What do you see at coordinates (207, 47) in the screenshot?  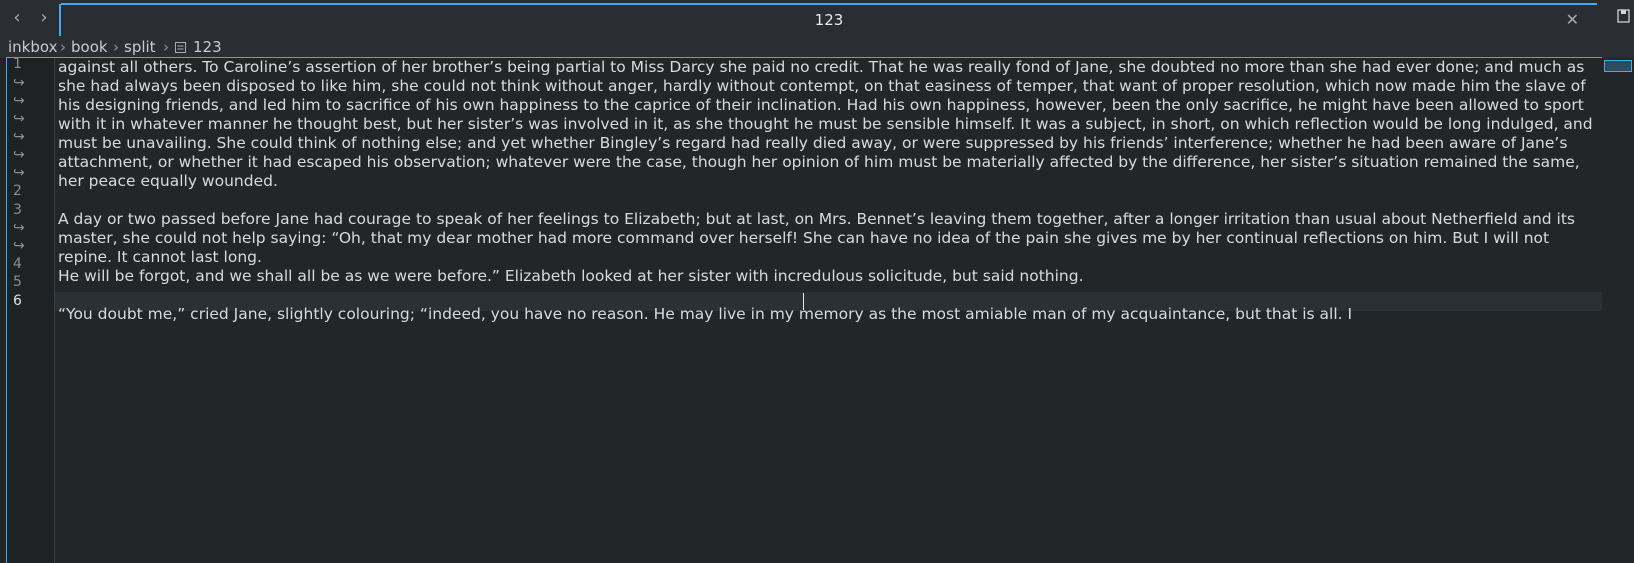 I see `breadcrumb-item-123: 123` at bounding box center [207, 47].